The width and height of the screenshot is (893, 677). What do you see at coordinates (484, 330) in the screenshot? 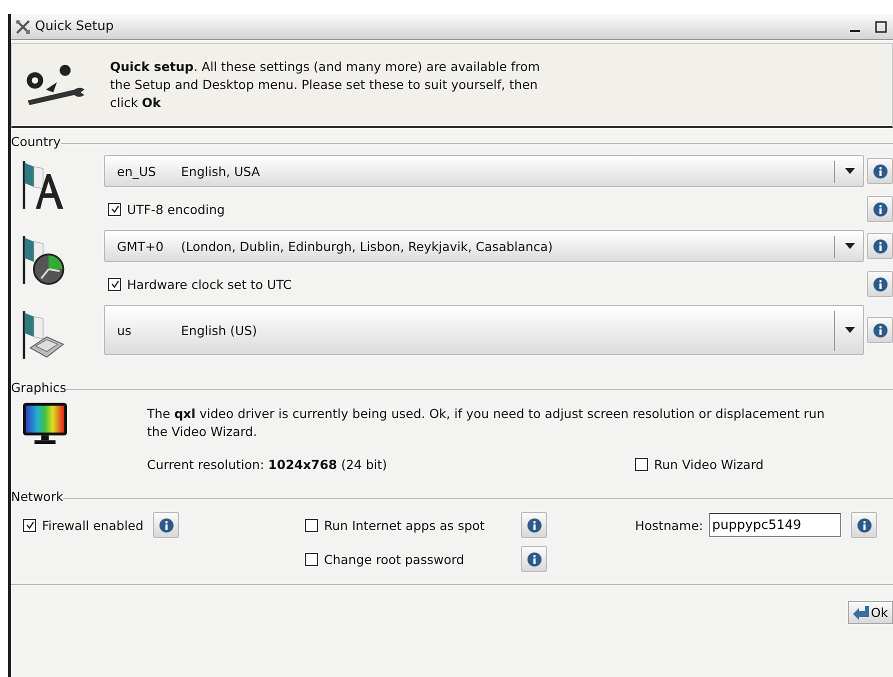
I see `dropdown: us English (US)` at bounding box center [484, 330].